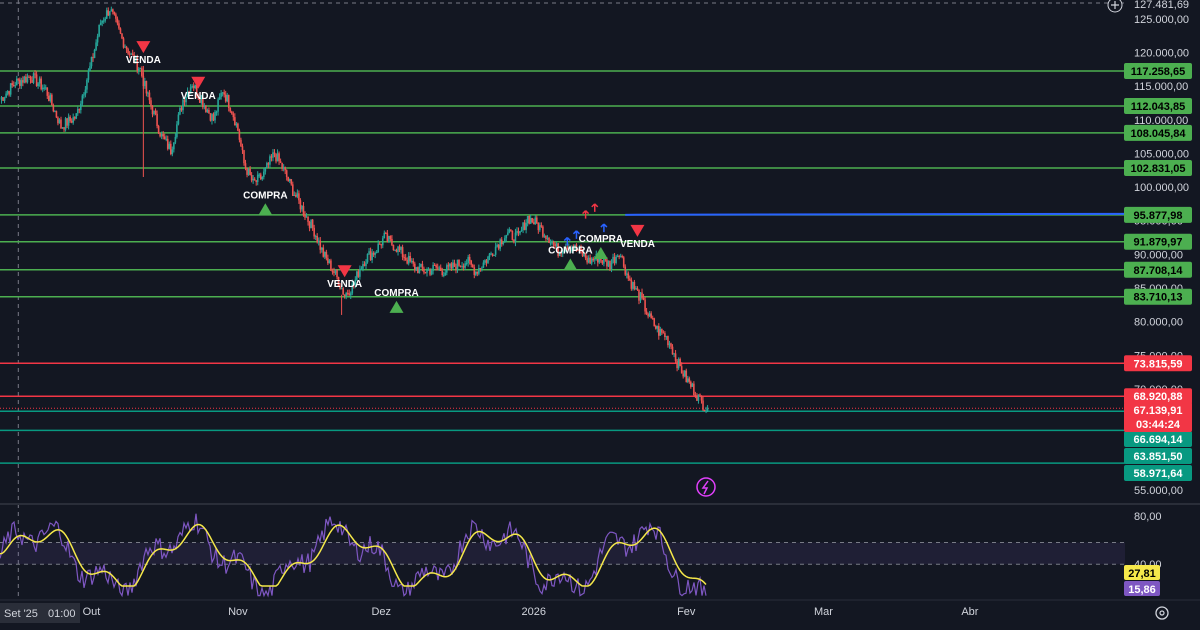 Image resolution: width=1200 pixels, height=630 pixels. What do you see at coordinates (1158, 107) in the screenshot?
I see `level-badge-1: 112.043,85` at bounding box center [1158, 107].